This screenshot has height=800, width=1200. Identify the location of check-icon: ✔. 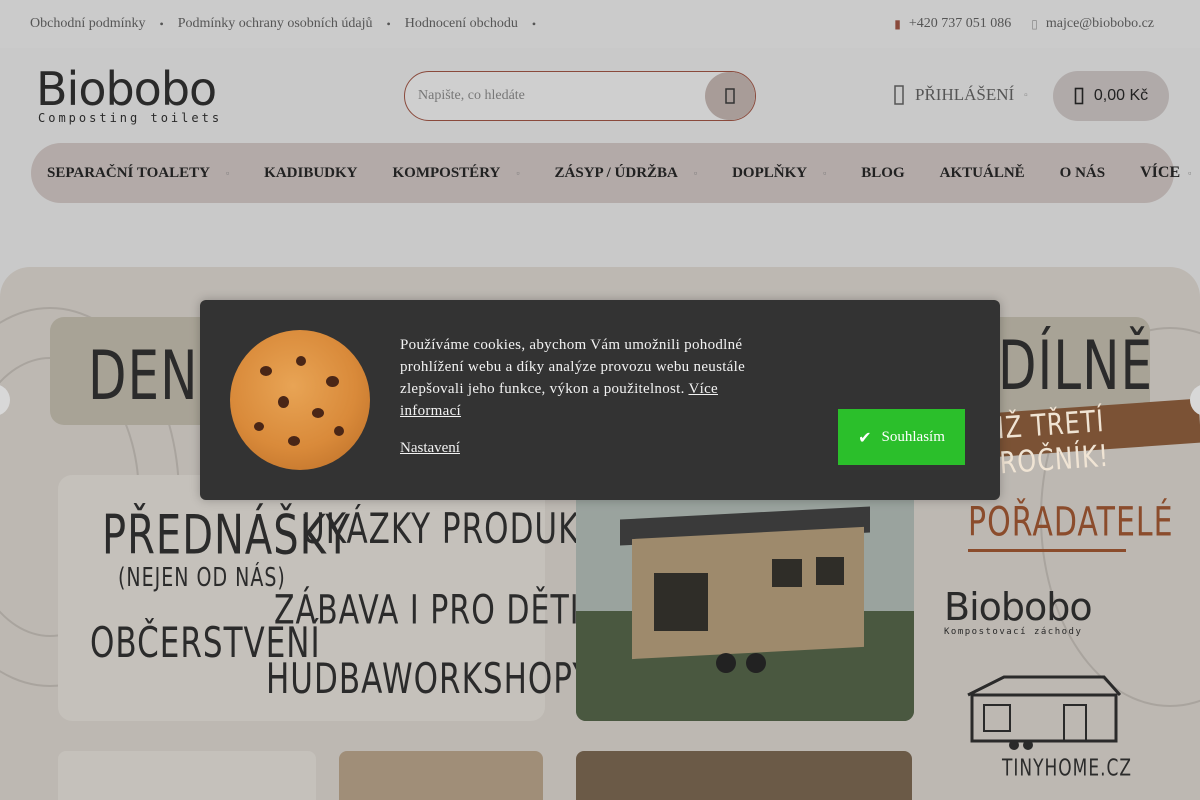
(865, 437).